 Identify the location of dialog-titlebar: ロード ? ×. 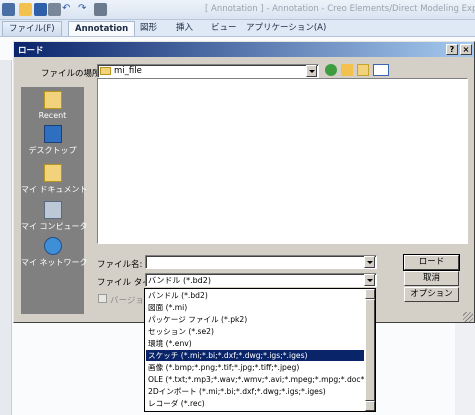
(244, 49).